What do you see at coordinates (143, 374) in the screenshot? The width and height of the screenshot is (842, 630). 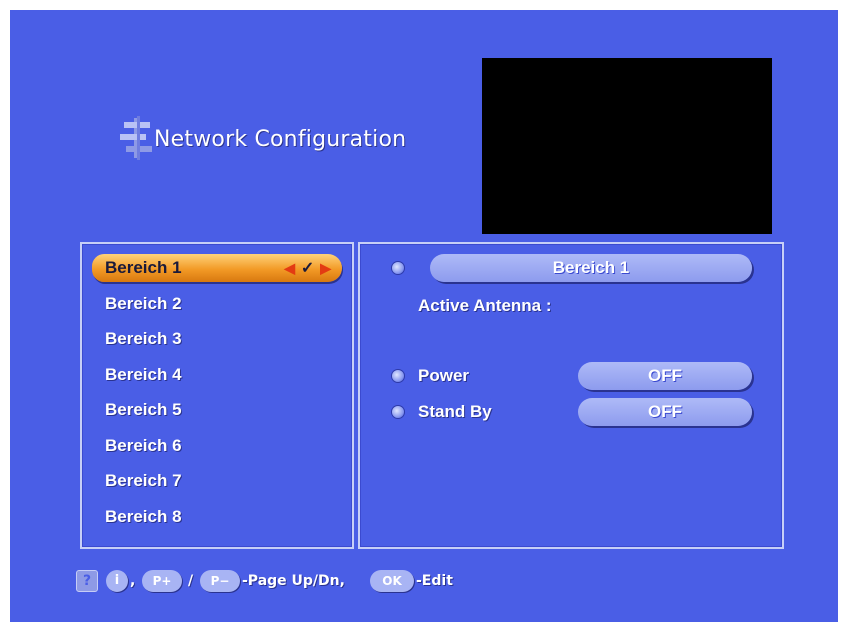 I see `list-item-label: Bereich 4` at bounding box center [143, 374].